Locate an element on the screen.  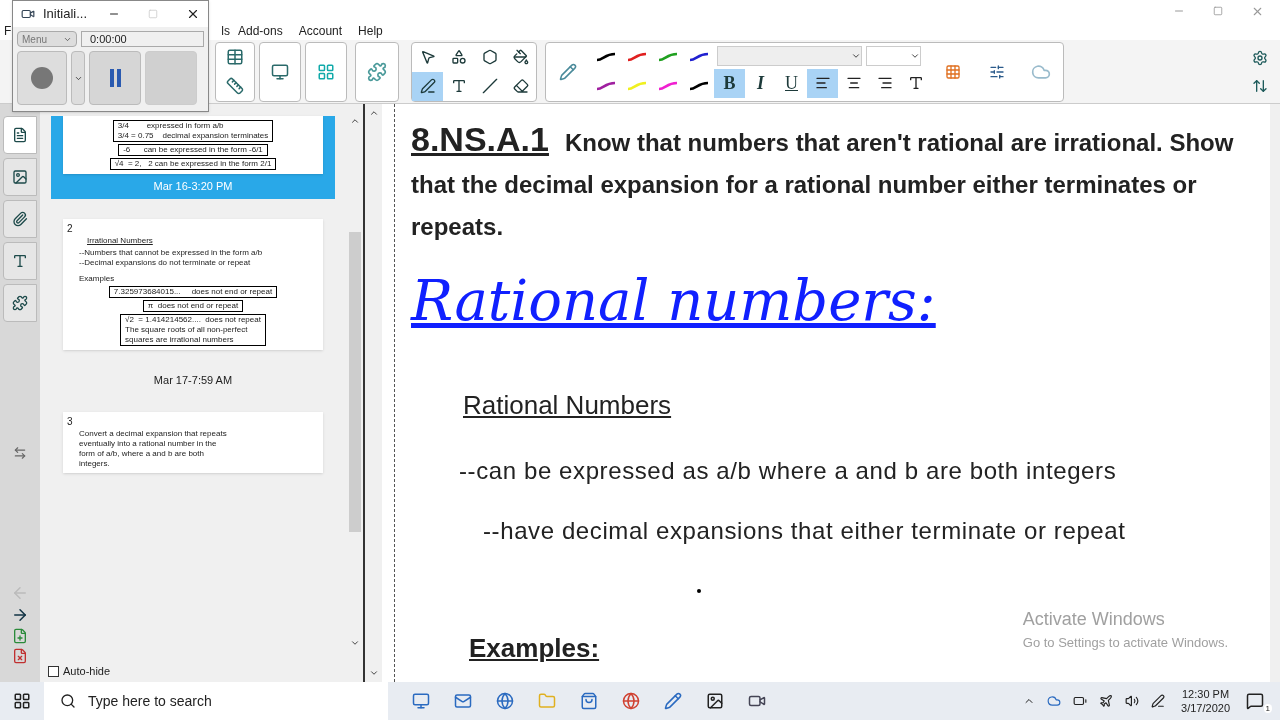
pointer-icon is located at coordinates (427, 57).